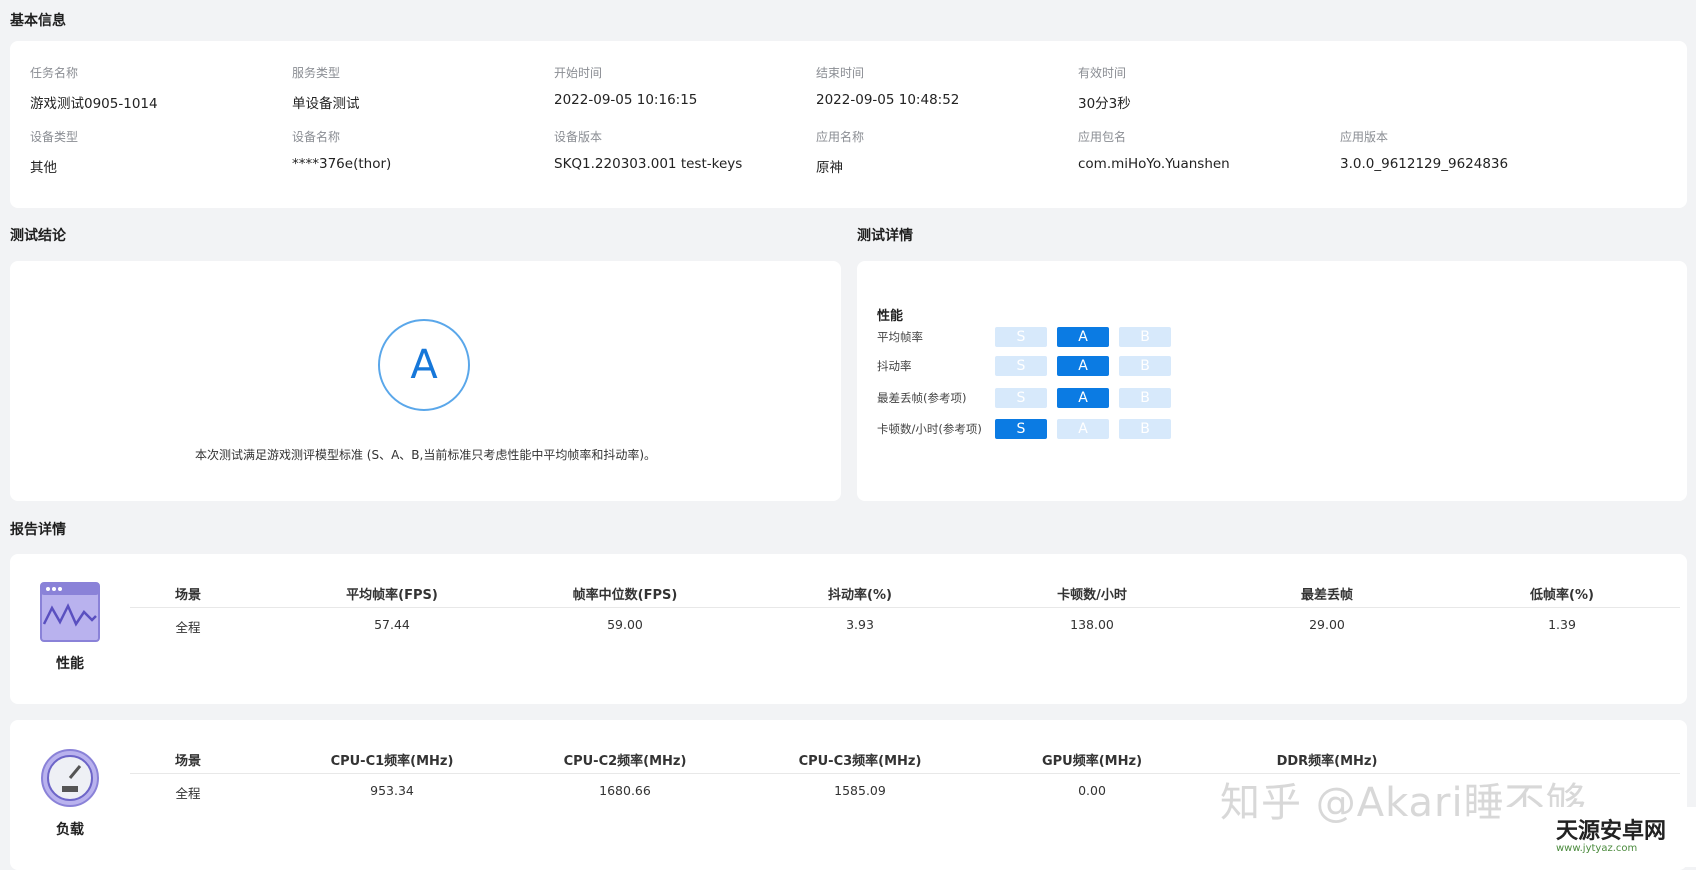 The height and width of the screenshot is (870, 1696). I want to click on table-header: CPU-C1频率(MHz), so click(392, 761).